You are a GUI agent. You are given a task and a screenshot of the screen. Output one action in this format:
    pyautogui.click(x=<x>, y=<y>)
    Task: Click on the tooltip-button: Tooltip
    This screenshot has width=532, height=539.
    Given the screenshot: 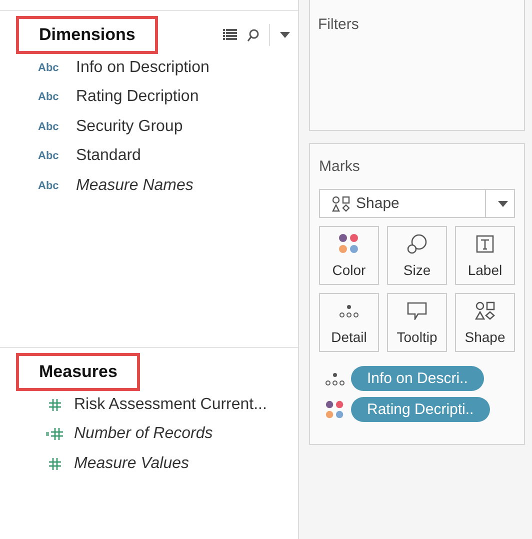 What is the action you would take?
    pyautogui.click(x=417, y=322)
    